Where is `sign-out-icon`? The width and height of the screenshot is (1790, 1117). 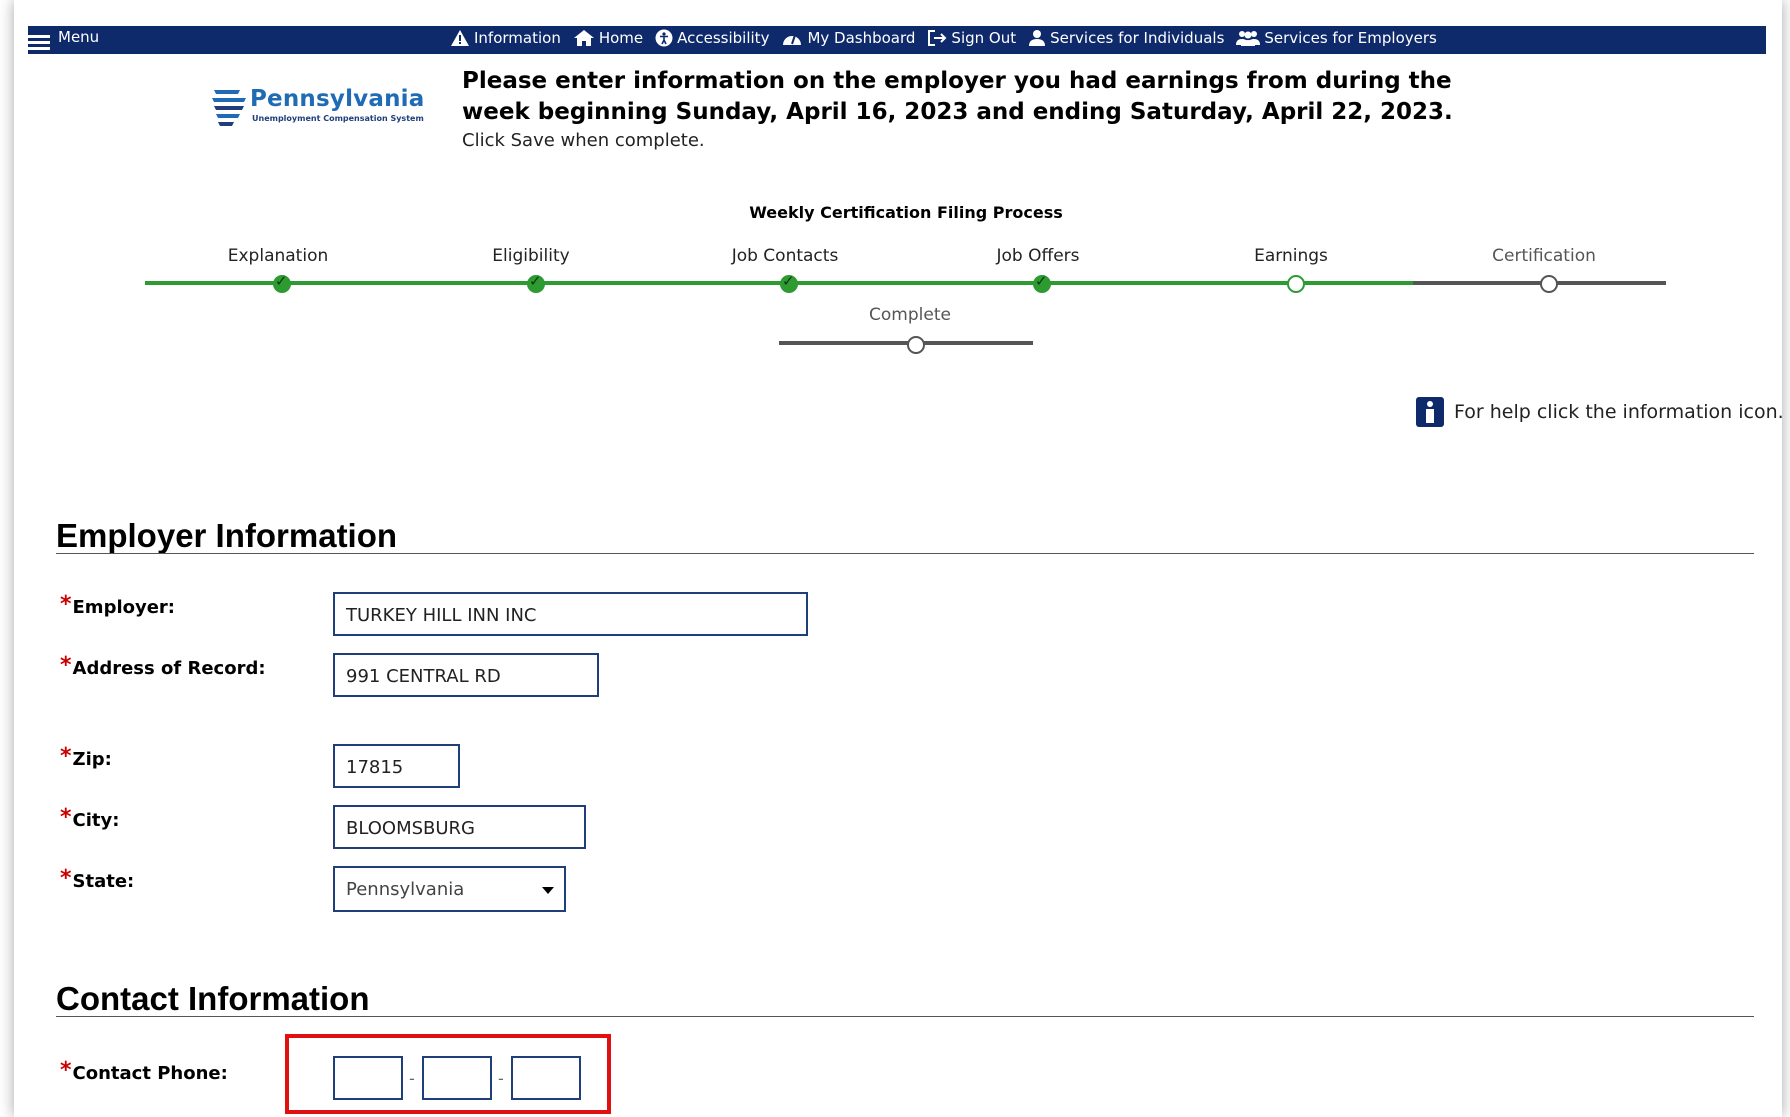
sign-out-icon is located at coordinates (937, 38).